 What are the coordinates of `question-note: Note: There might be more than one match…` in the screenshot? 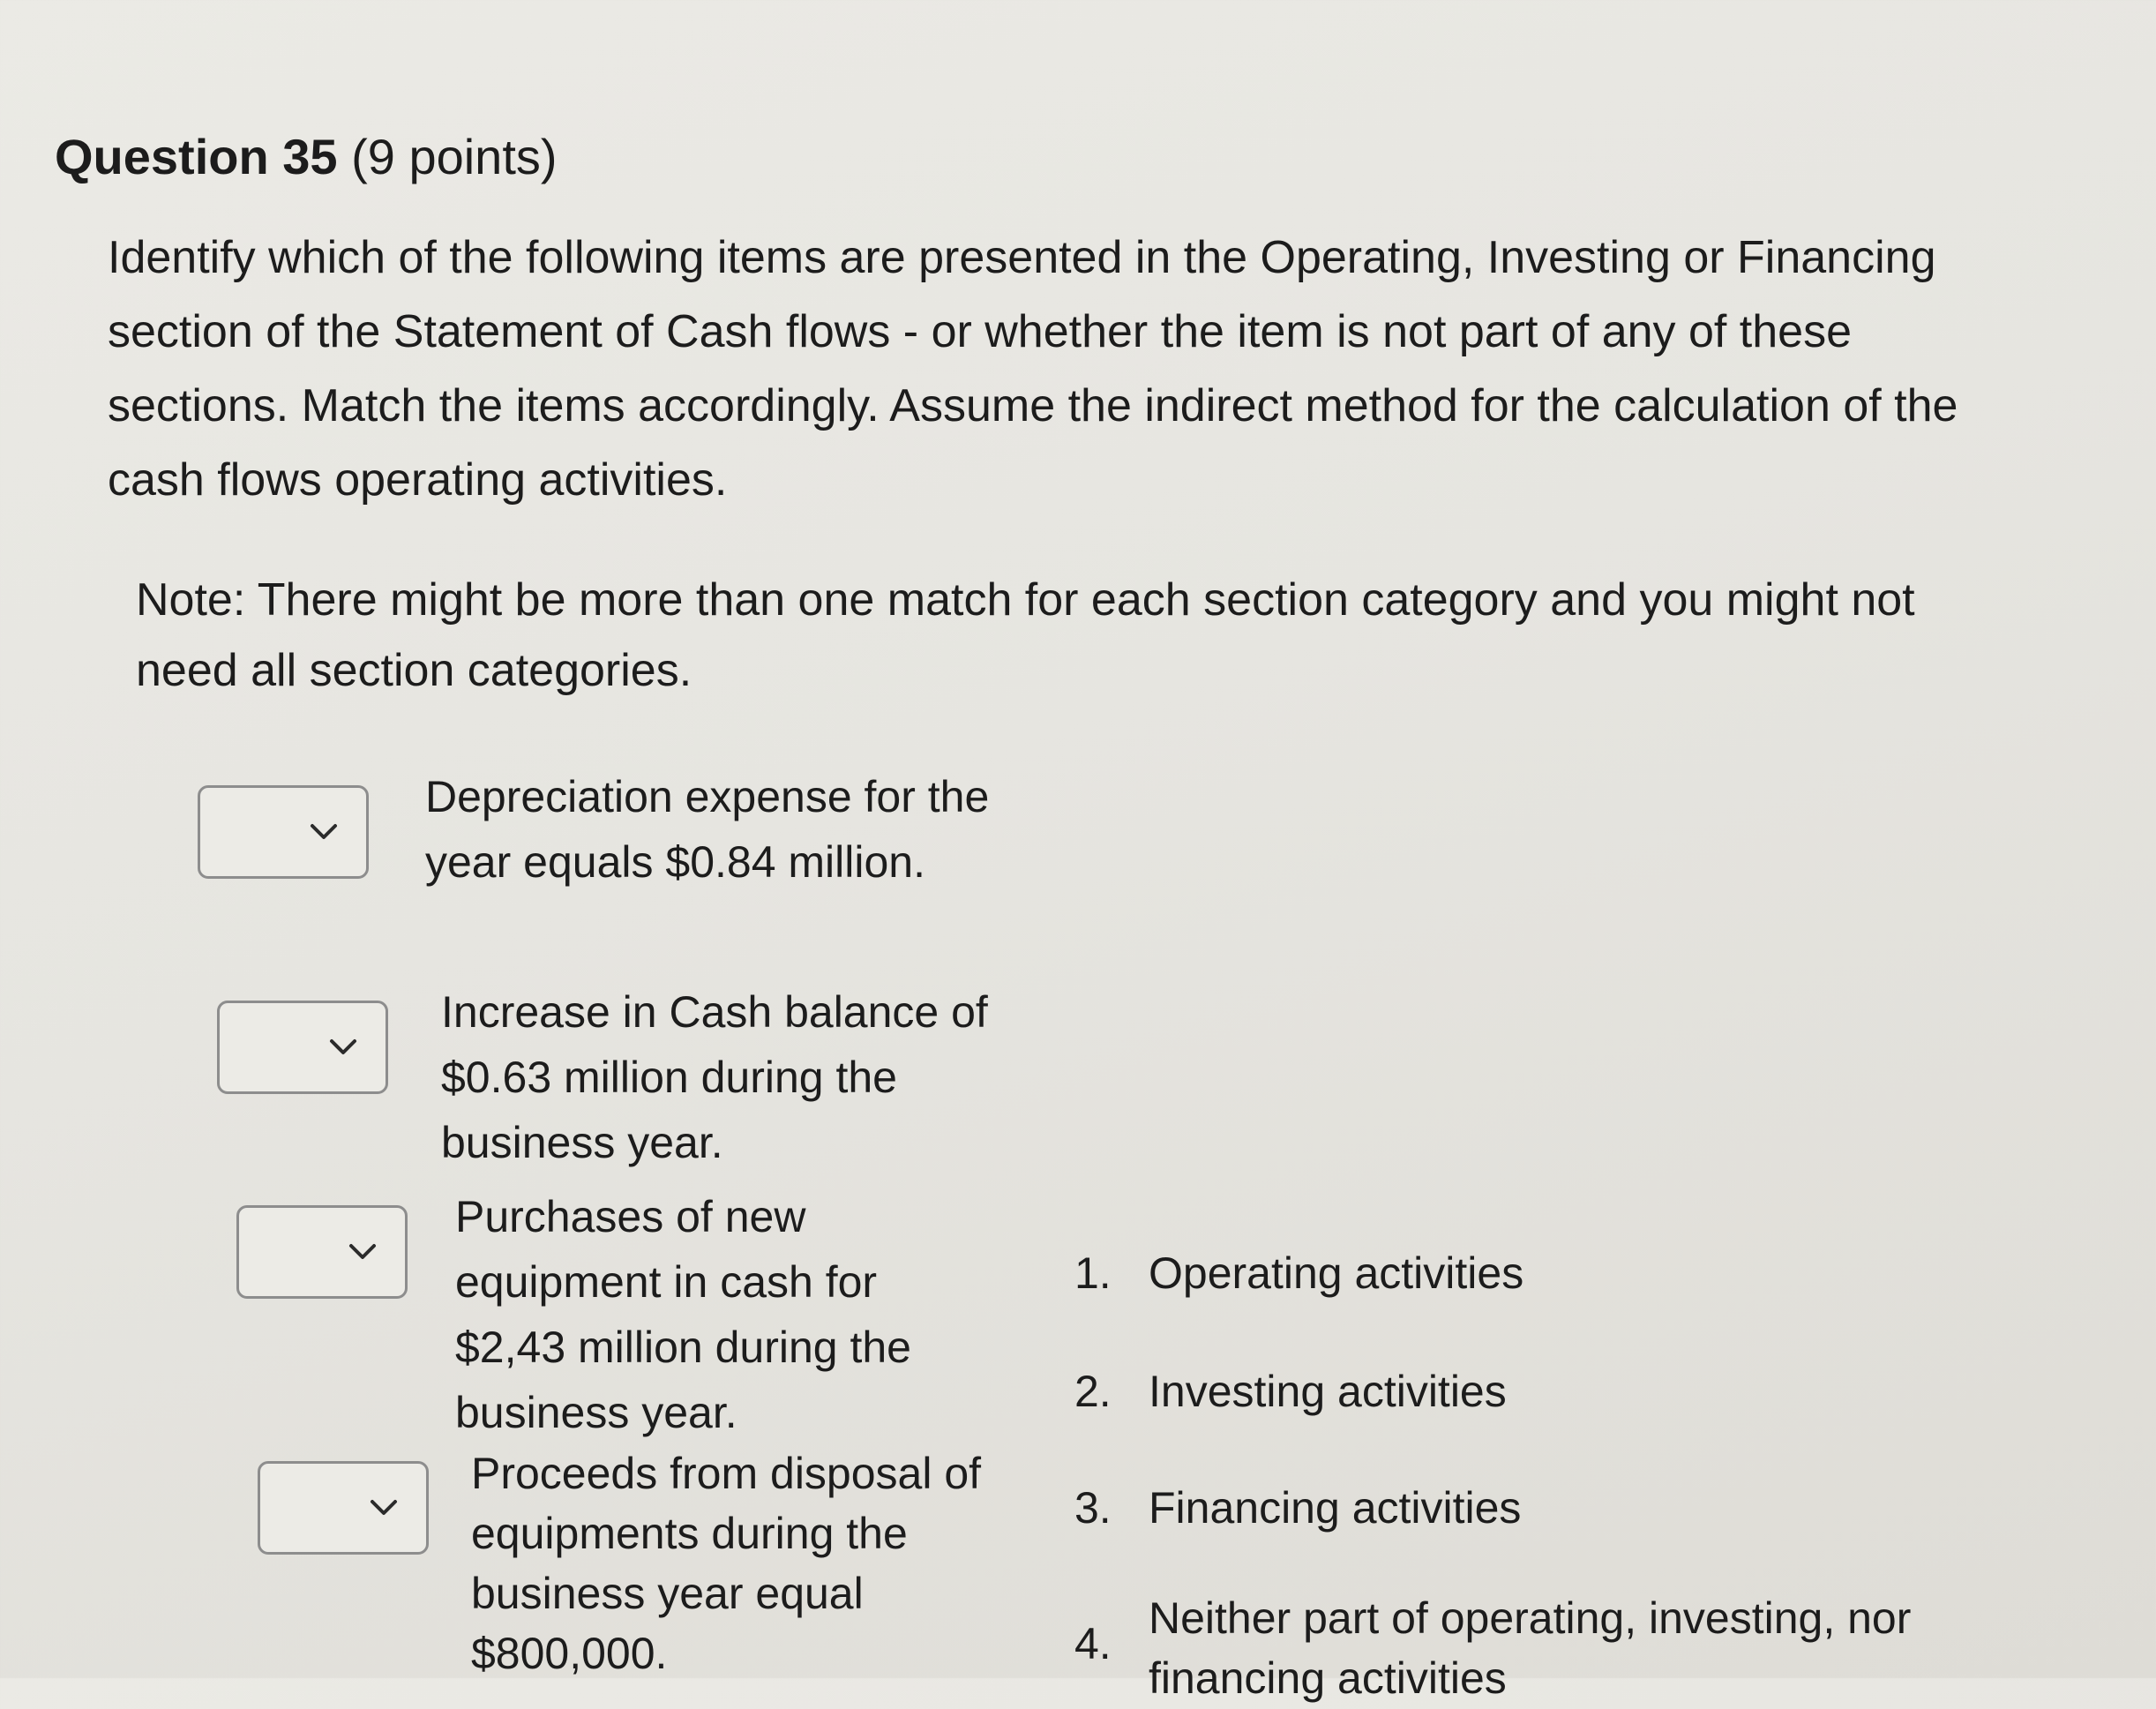 It's located at (1025, 635).